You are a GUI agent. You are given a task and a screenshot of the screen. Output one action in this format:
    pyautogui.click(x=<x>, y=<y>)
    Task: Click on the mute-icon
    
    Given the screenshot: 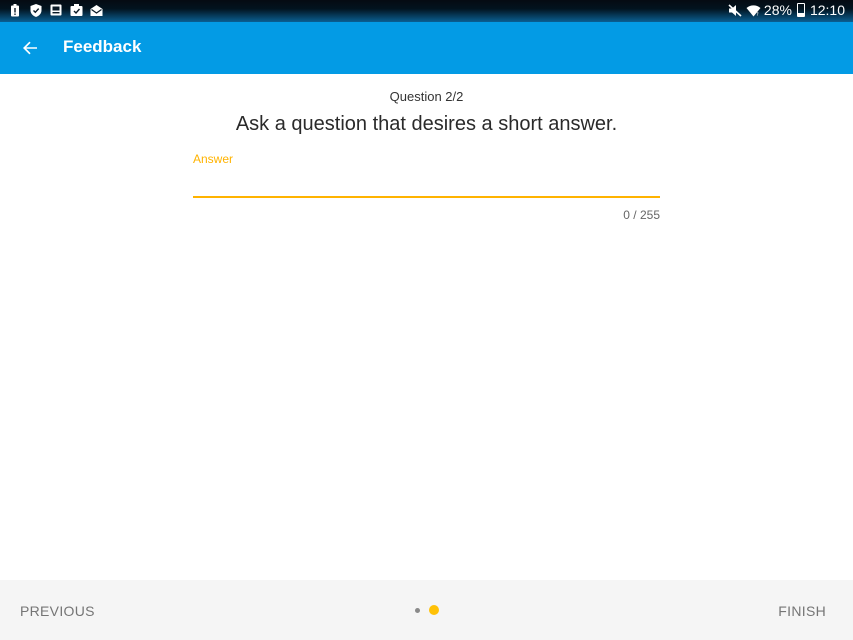 What is the action you would take?
    pyautogui.click(x=735, y=10)
    